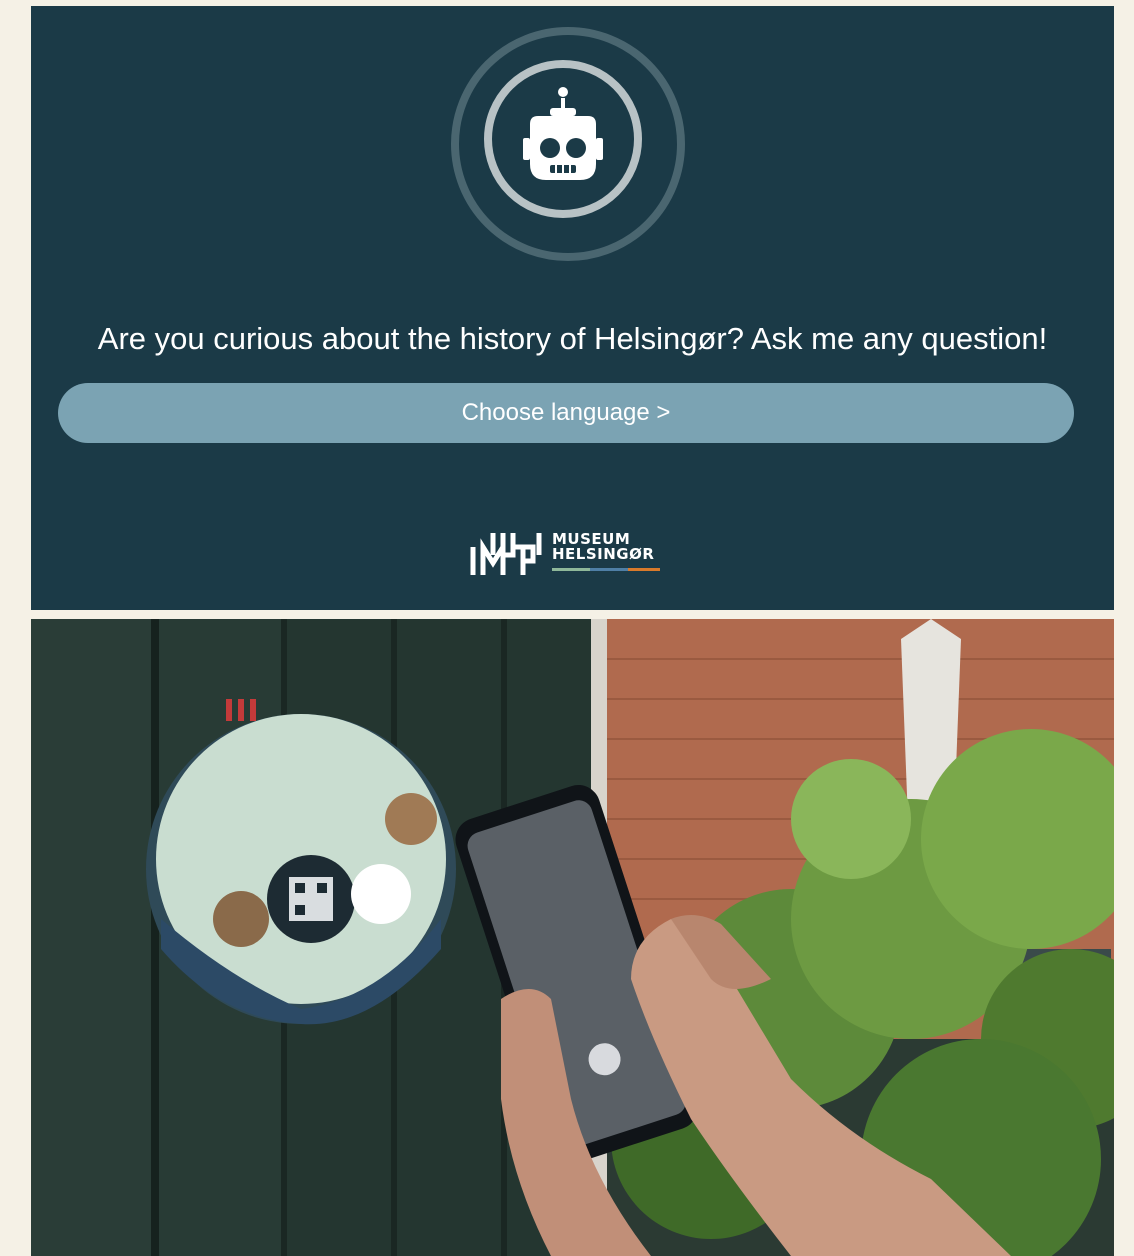  I want to click on logo-accent-green, so click(571, 569).